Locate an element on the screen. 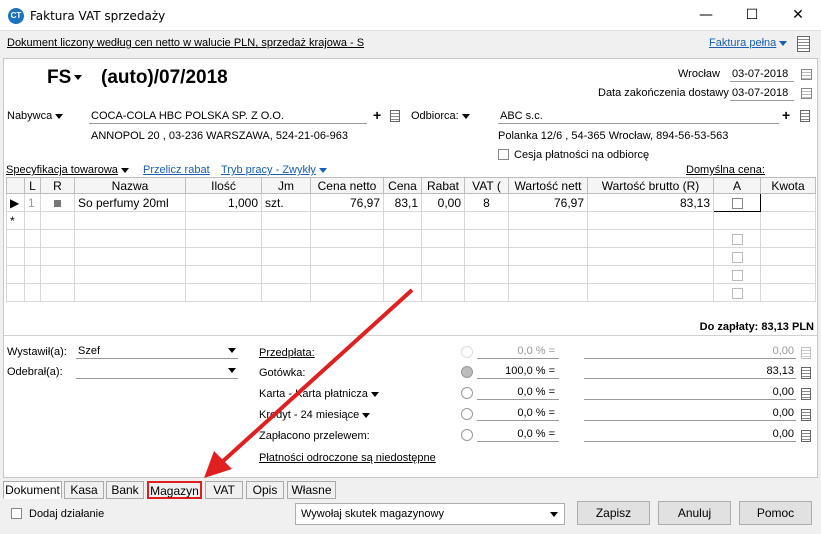  annotation-arrow is located at coordinates (309, 383).